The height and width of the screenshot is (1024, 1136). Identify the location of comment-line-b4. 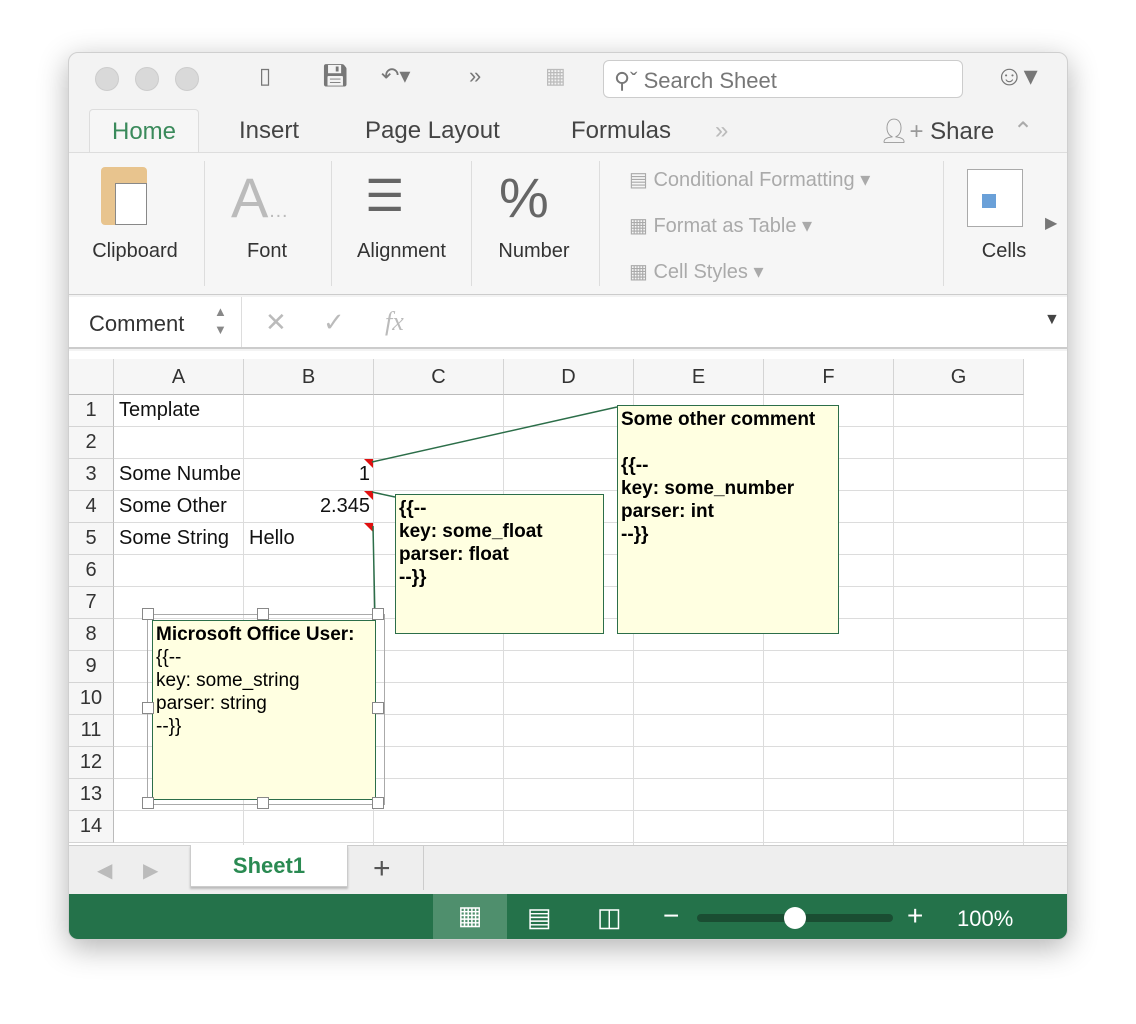
(383, 494).